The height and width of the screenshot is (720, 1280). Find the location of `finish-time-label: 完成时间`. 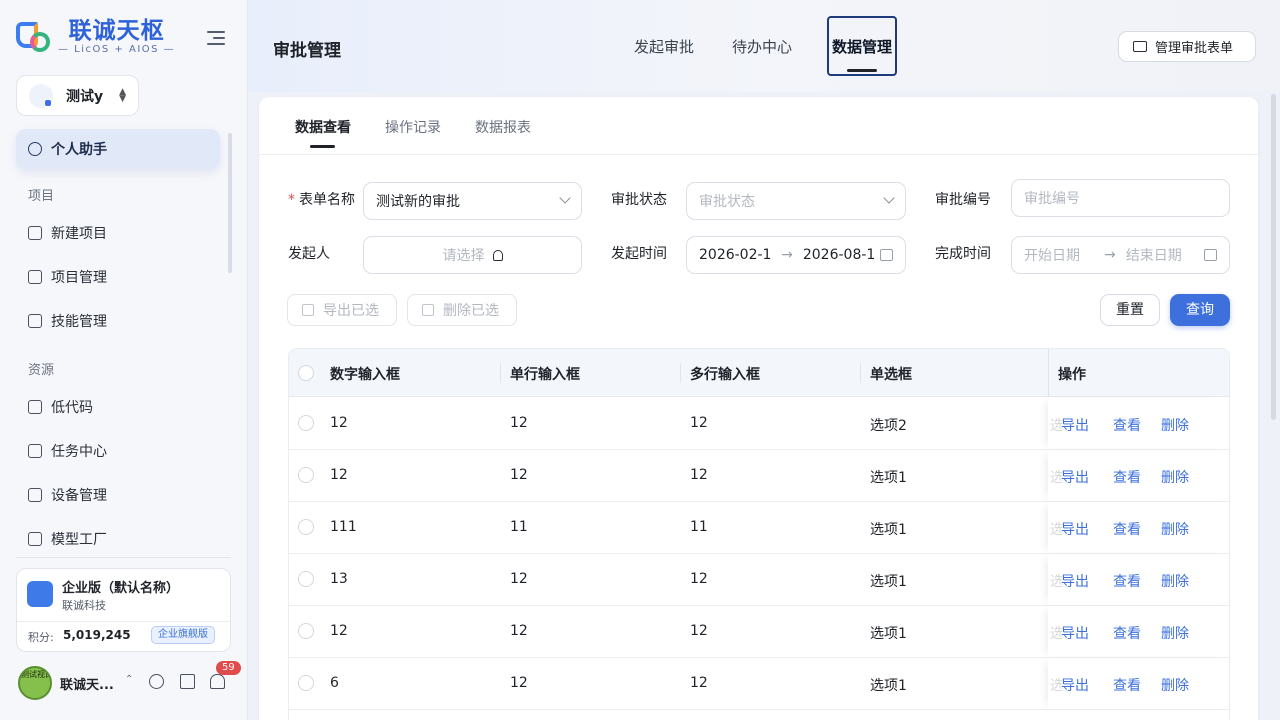

finish-time-label: 完成时间 is located at coordinates (963, 254).